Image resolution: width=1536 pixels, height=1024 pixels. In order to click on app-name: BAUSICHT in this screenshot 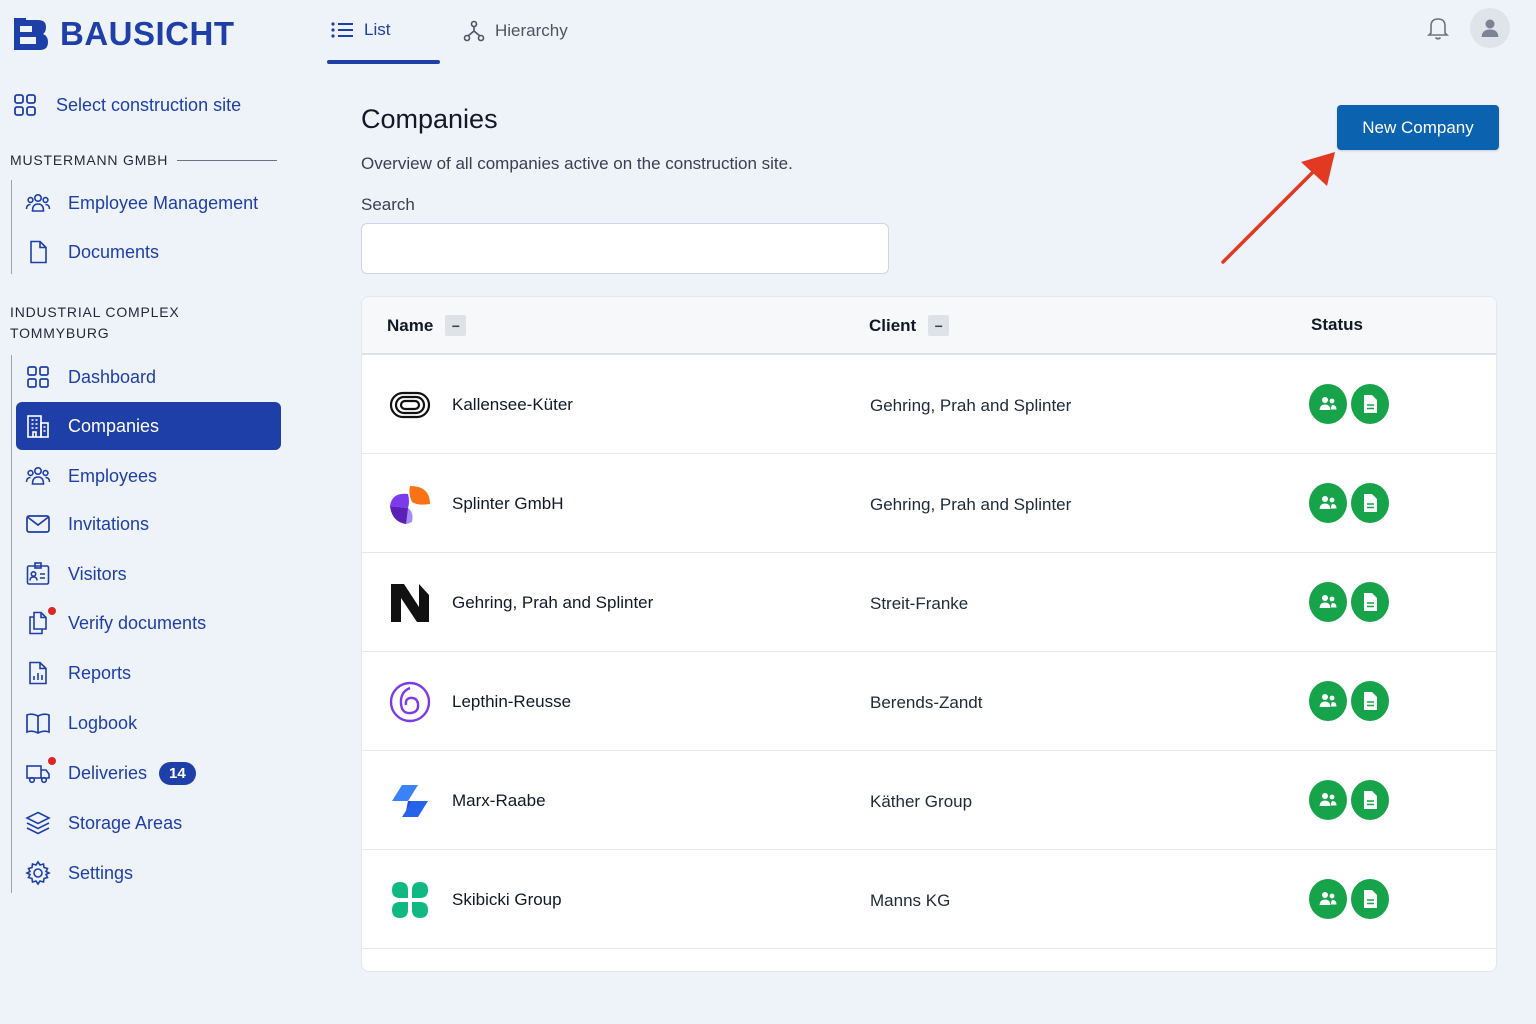, I will do `click(147, 33)`.